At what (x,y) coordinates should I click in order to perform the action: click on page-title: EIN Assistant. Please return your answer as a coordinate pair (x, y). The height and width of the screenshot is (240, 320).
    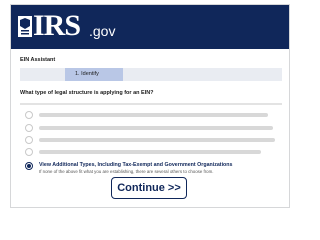
    Looking at the image, I should click on (38, 60).